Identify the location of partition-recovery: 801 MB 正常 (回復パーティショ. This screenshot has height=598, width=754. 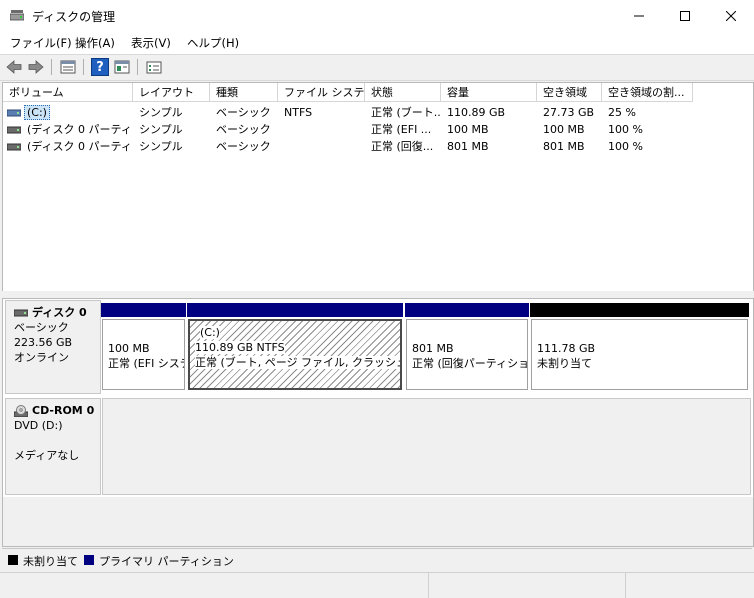
(467, 347).